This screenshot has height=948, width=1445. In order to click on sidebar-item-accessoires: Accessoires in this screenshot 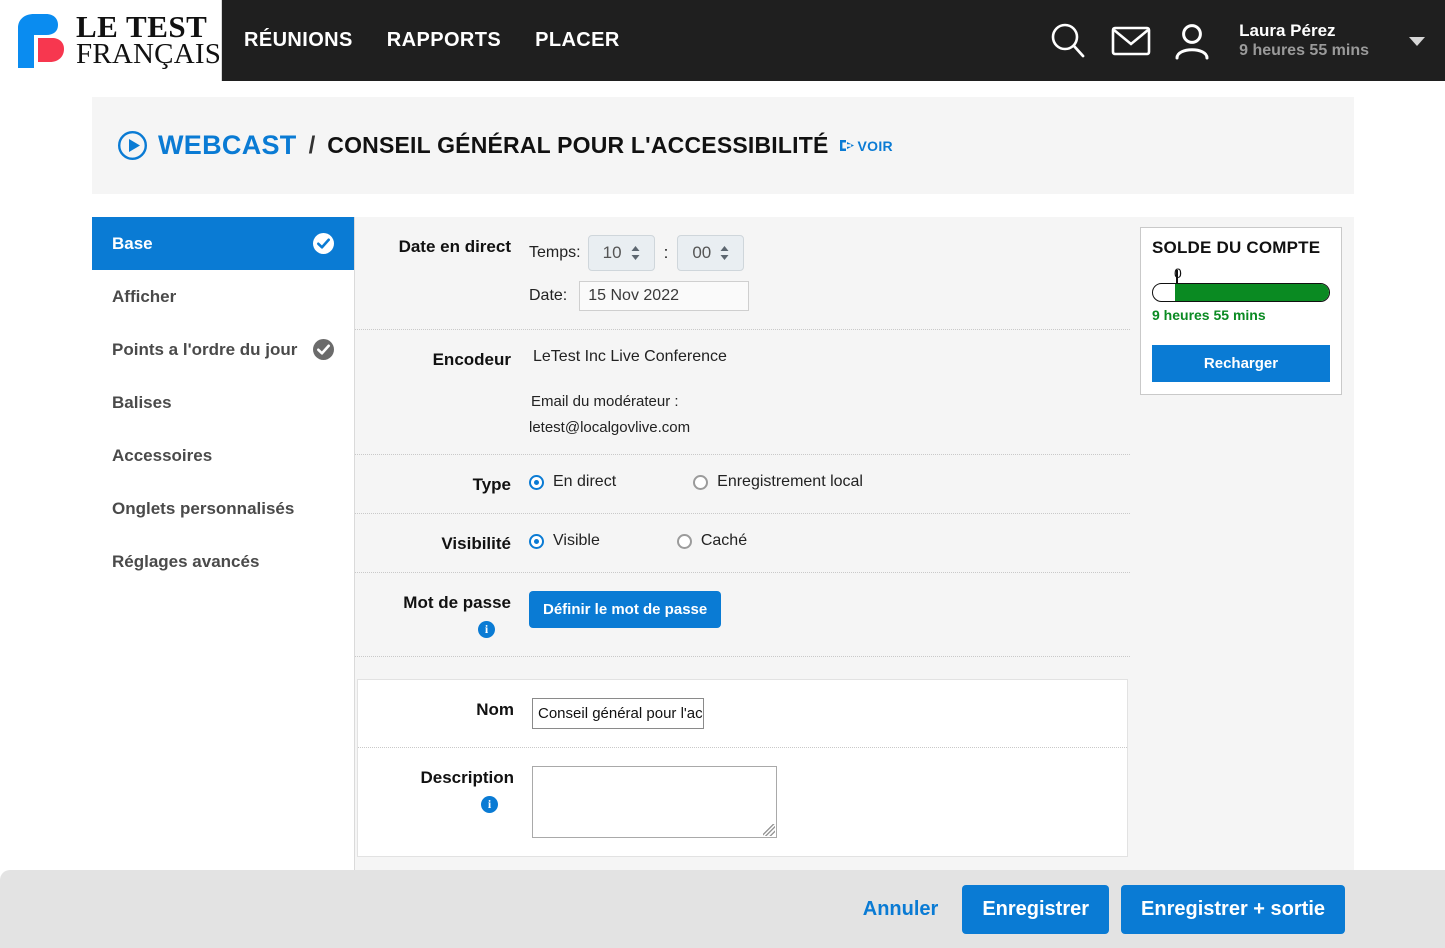, I will do `click(223, 455)`.